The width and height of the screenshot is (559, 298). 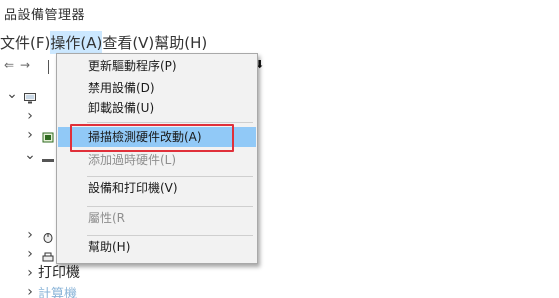 I want to click on computer-icon, so click(x=30, y=96).